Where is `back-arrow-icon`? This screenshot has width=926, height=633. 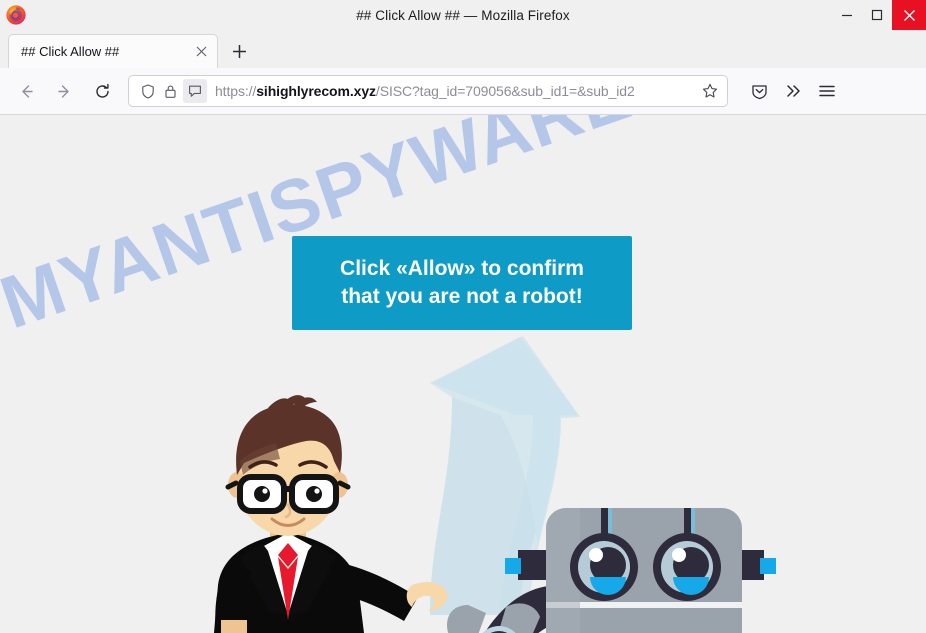
back-arrow-icon is located at coordinates (26, 91).